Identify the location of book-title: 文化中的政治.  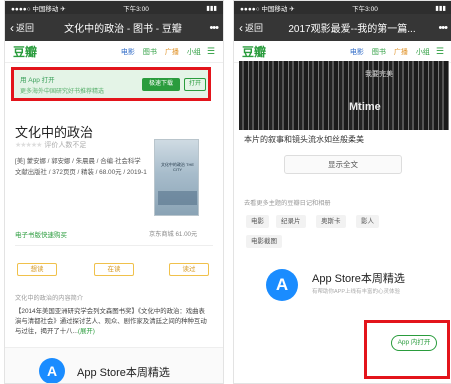
(54, 132).